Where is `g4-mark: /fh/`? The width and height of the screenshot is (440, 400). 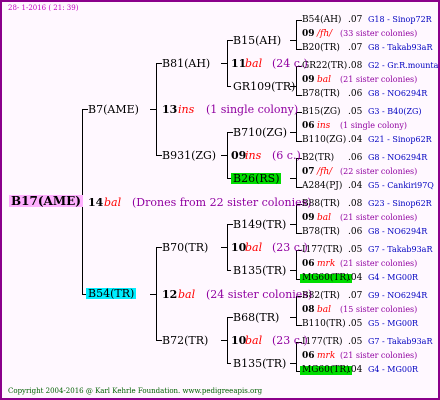 g4-mark: /fh/ is located at coordinates (325, 172).